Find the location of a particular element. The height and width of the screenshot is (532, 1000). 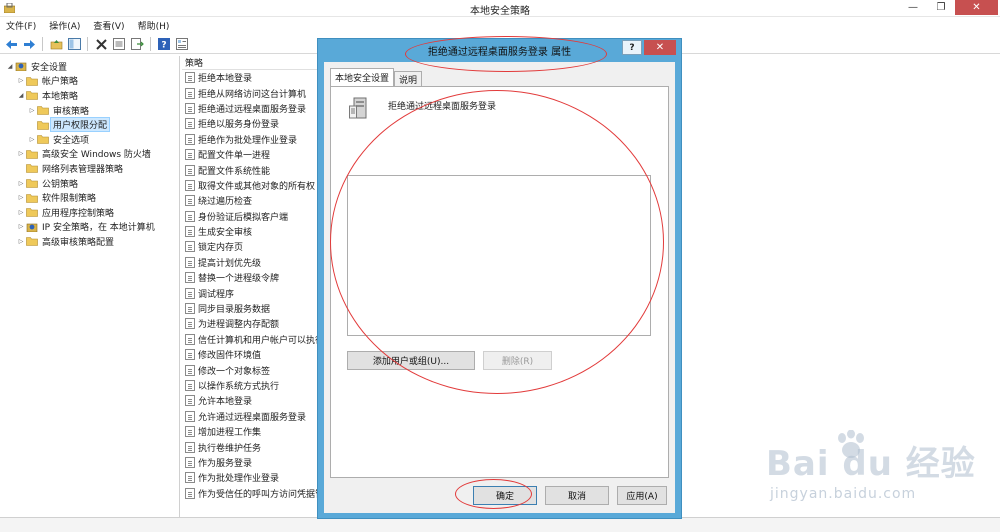

tree-item: ▷ 审核策略 is located at coordinates (89, 110).